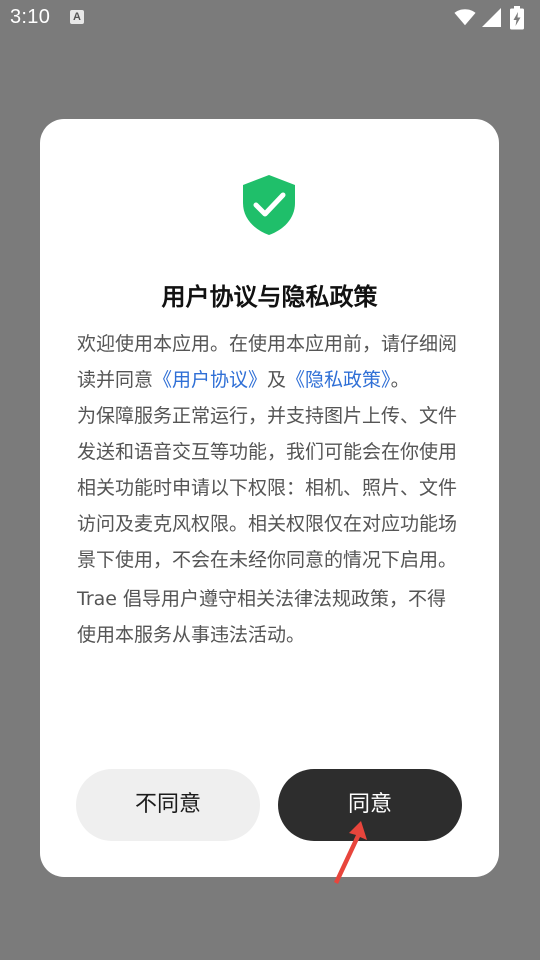 The width and height of the screenshot is (540, 960). I want to click on disagree-button: 不同意, so click(168, 805).